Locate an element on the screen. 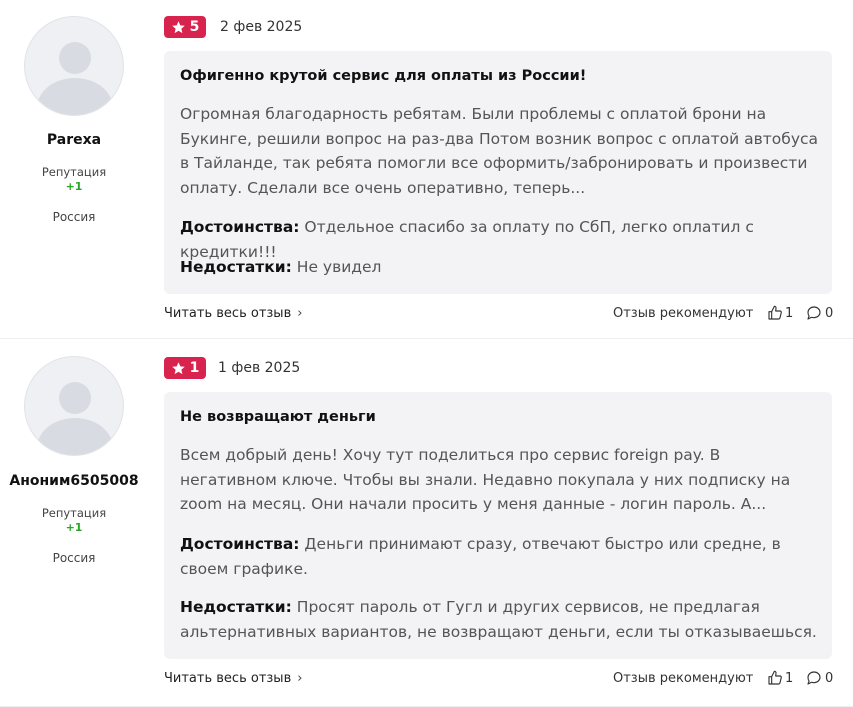  review-title: Не возвращают деньги is located at coordinates (278, 417).